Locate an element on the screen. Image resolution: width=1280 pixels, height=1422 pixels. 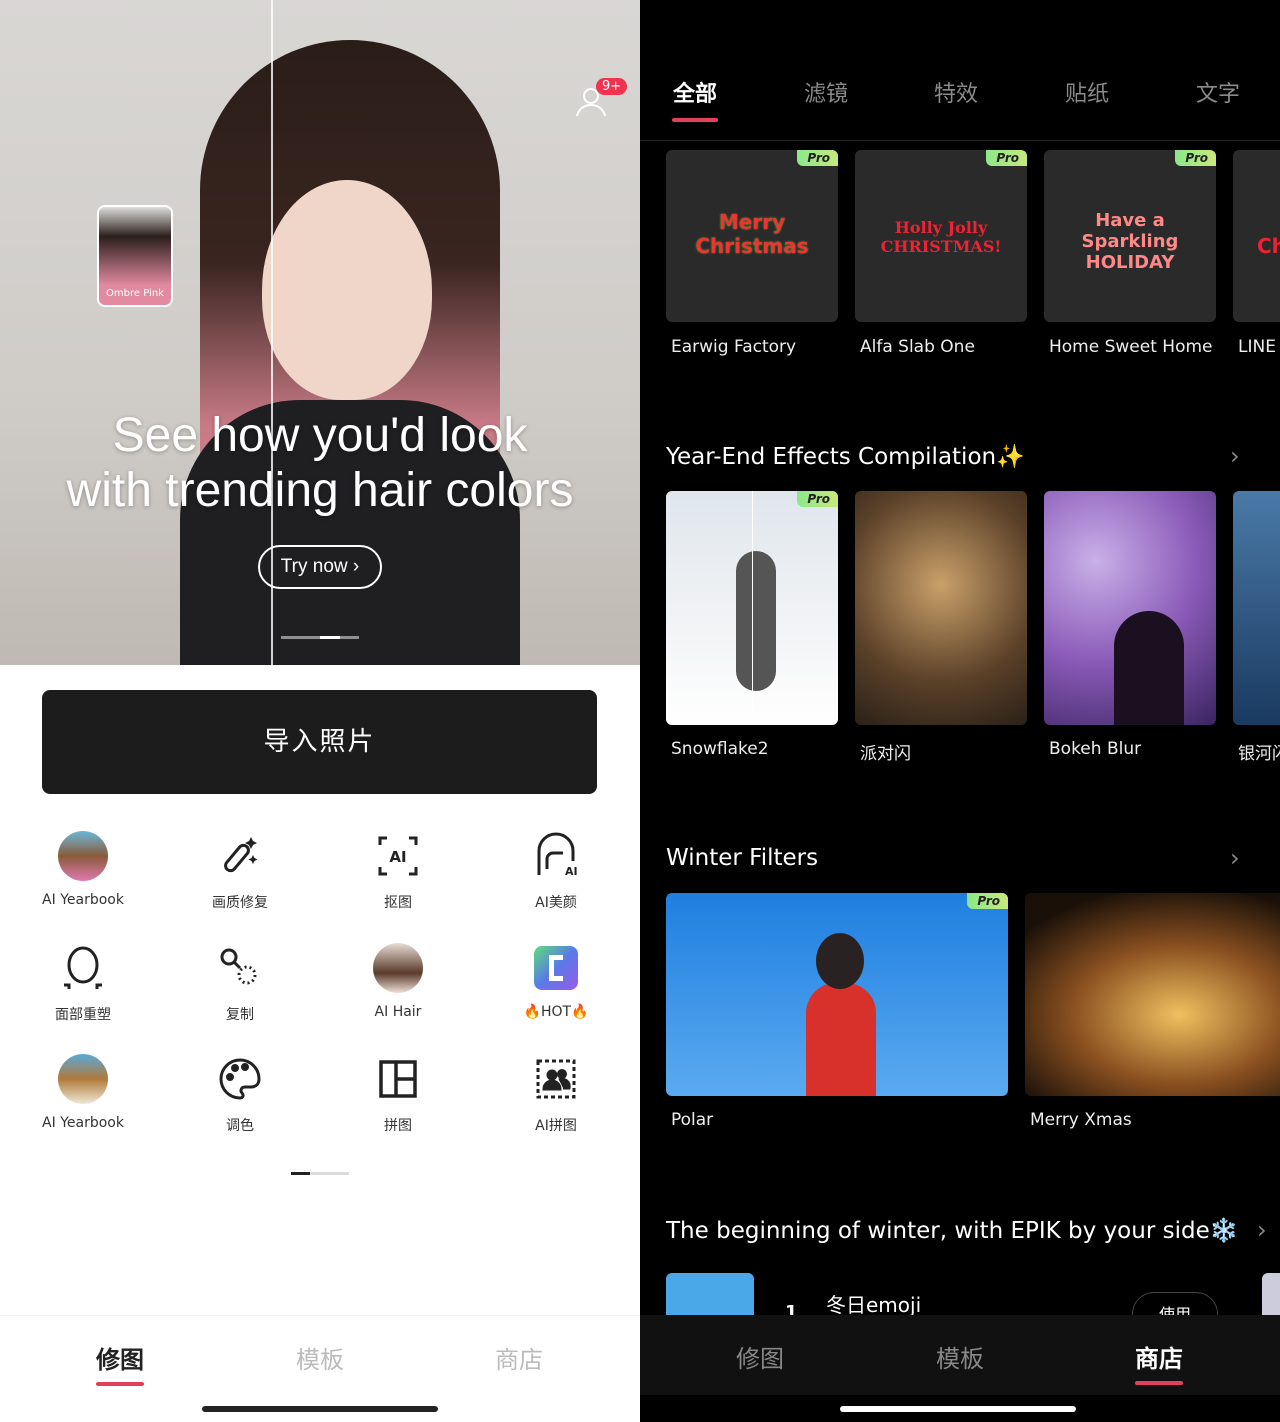
tool-hot: 🔥HOT🔥 is located at coordinates (556, 981).